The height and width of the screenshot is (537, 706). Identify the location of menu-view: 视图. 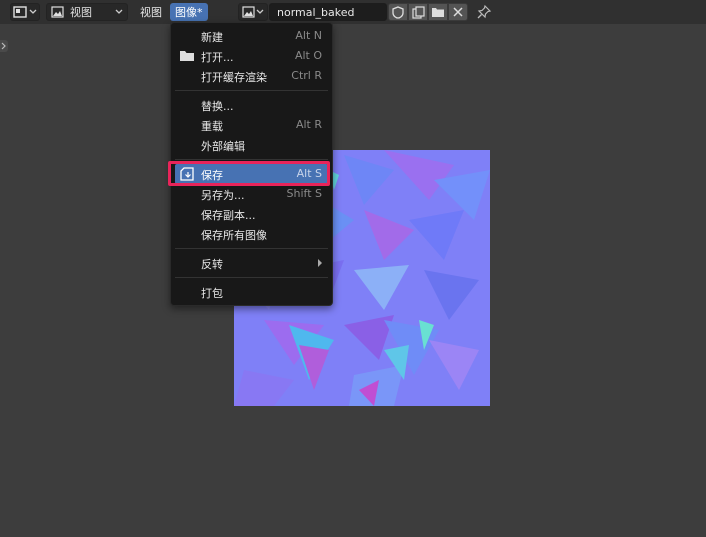
(151, 12).